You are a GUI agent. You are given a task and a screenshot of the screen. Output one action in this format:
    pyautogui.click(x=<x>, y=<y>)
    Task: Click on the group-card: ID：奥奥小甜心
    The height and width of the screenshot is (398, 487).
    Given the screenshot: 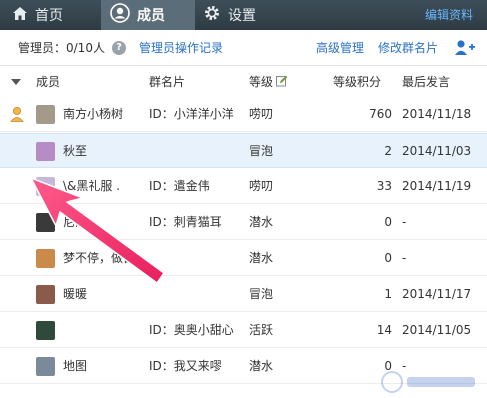 What is the action you would take?
    pyautogui.click(x=191, y=330)
    